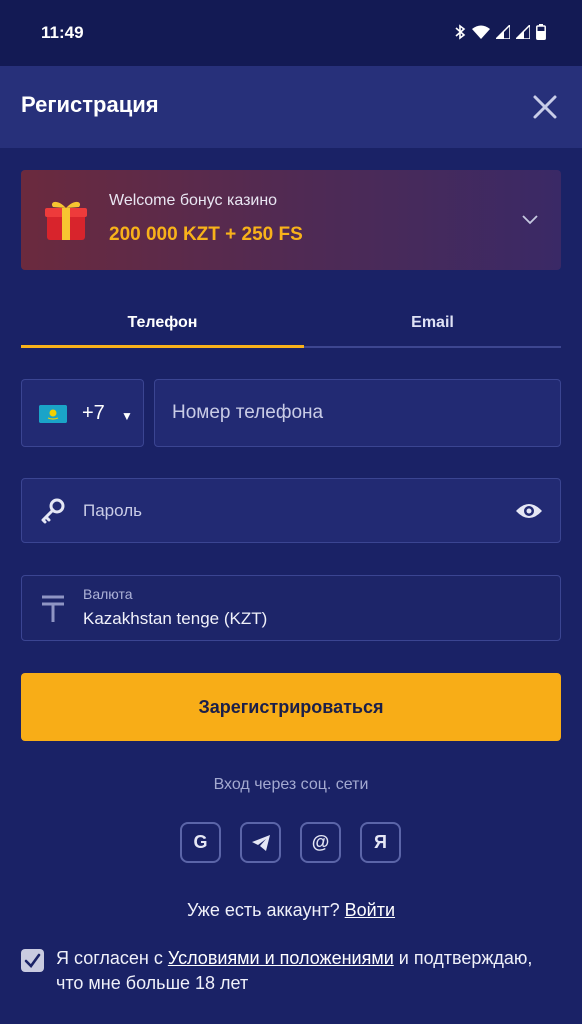 The width and height of the screenshot is (582, 1024). What do you see at coordinates (62, 32) in the screenshot?
I see `status-time: 11:49` at bounding box center [62, 32].